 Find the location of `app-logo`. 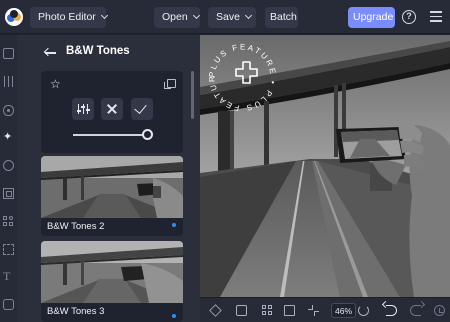

app-logo is located at coordinates (14, 17).